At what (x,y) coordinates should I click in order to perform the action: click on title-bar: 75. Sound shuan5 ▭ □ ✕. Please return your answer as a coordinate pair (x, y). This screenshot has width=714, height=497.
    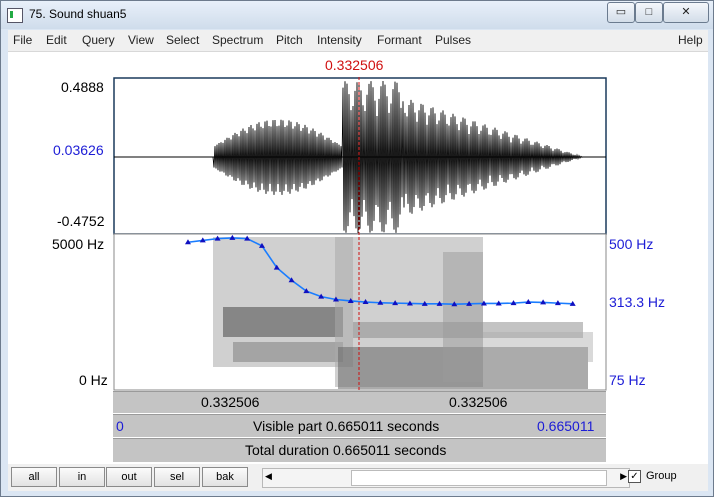
    Looking at the image, I should click on (357, 15).